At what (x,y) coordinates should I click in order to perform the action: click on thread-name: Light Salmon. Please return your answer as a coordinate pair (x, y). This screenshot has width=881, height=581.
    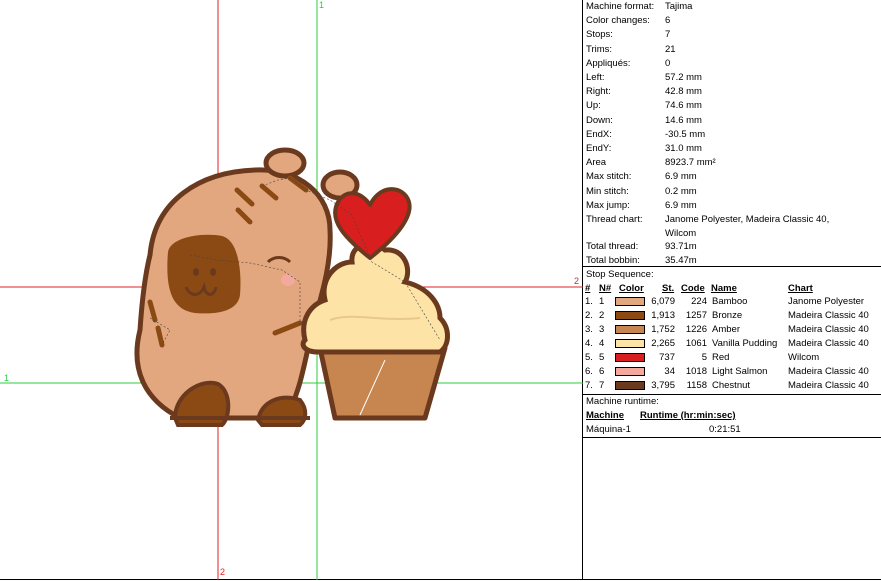
    Looking at the image, I should click on (740, 371).